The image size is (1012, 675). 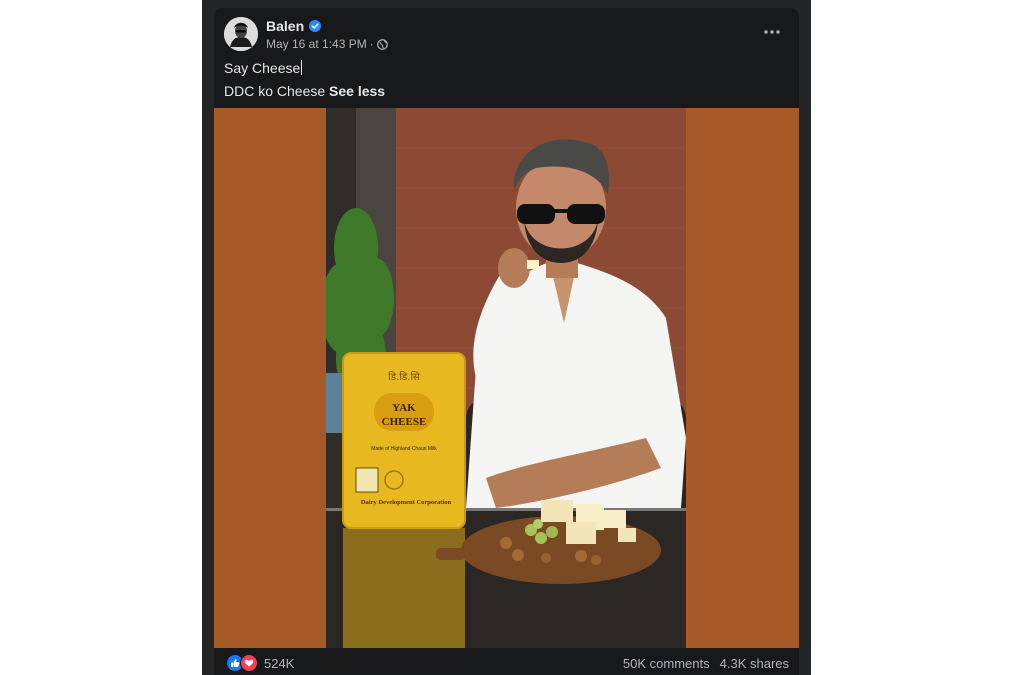 I want to click on more-options-icon, so click(x=772, y=32).